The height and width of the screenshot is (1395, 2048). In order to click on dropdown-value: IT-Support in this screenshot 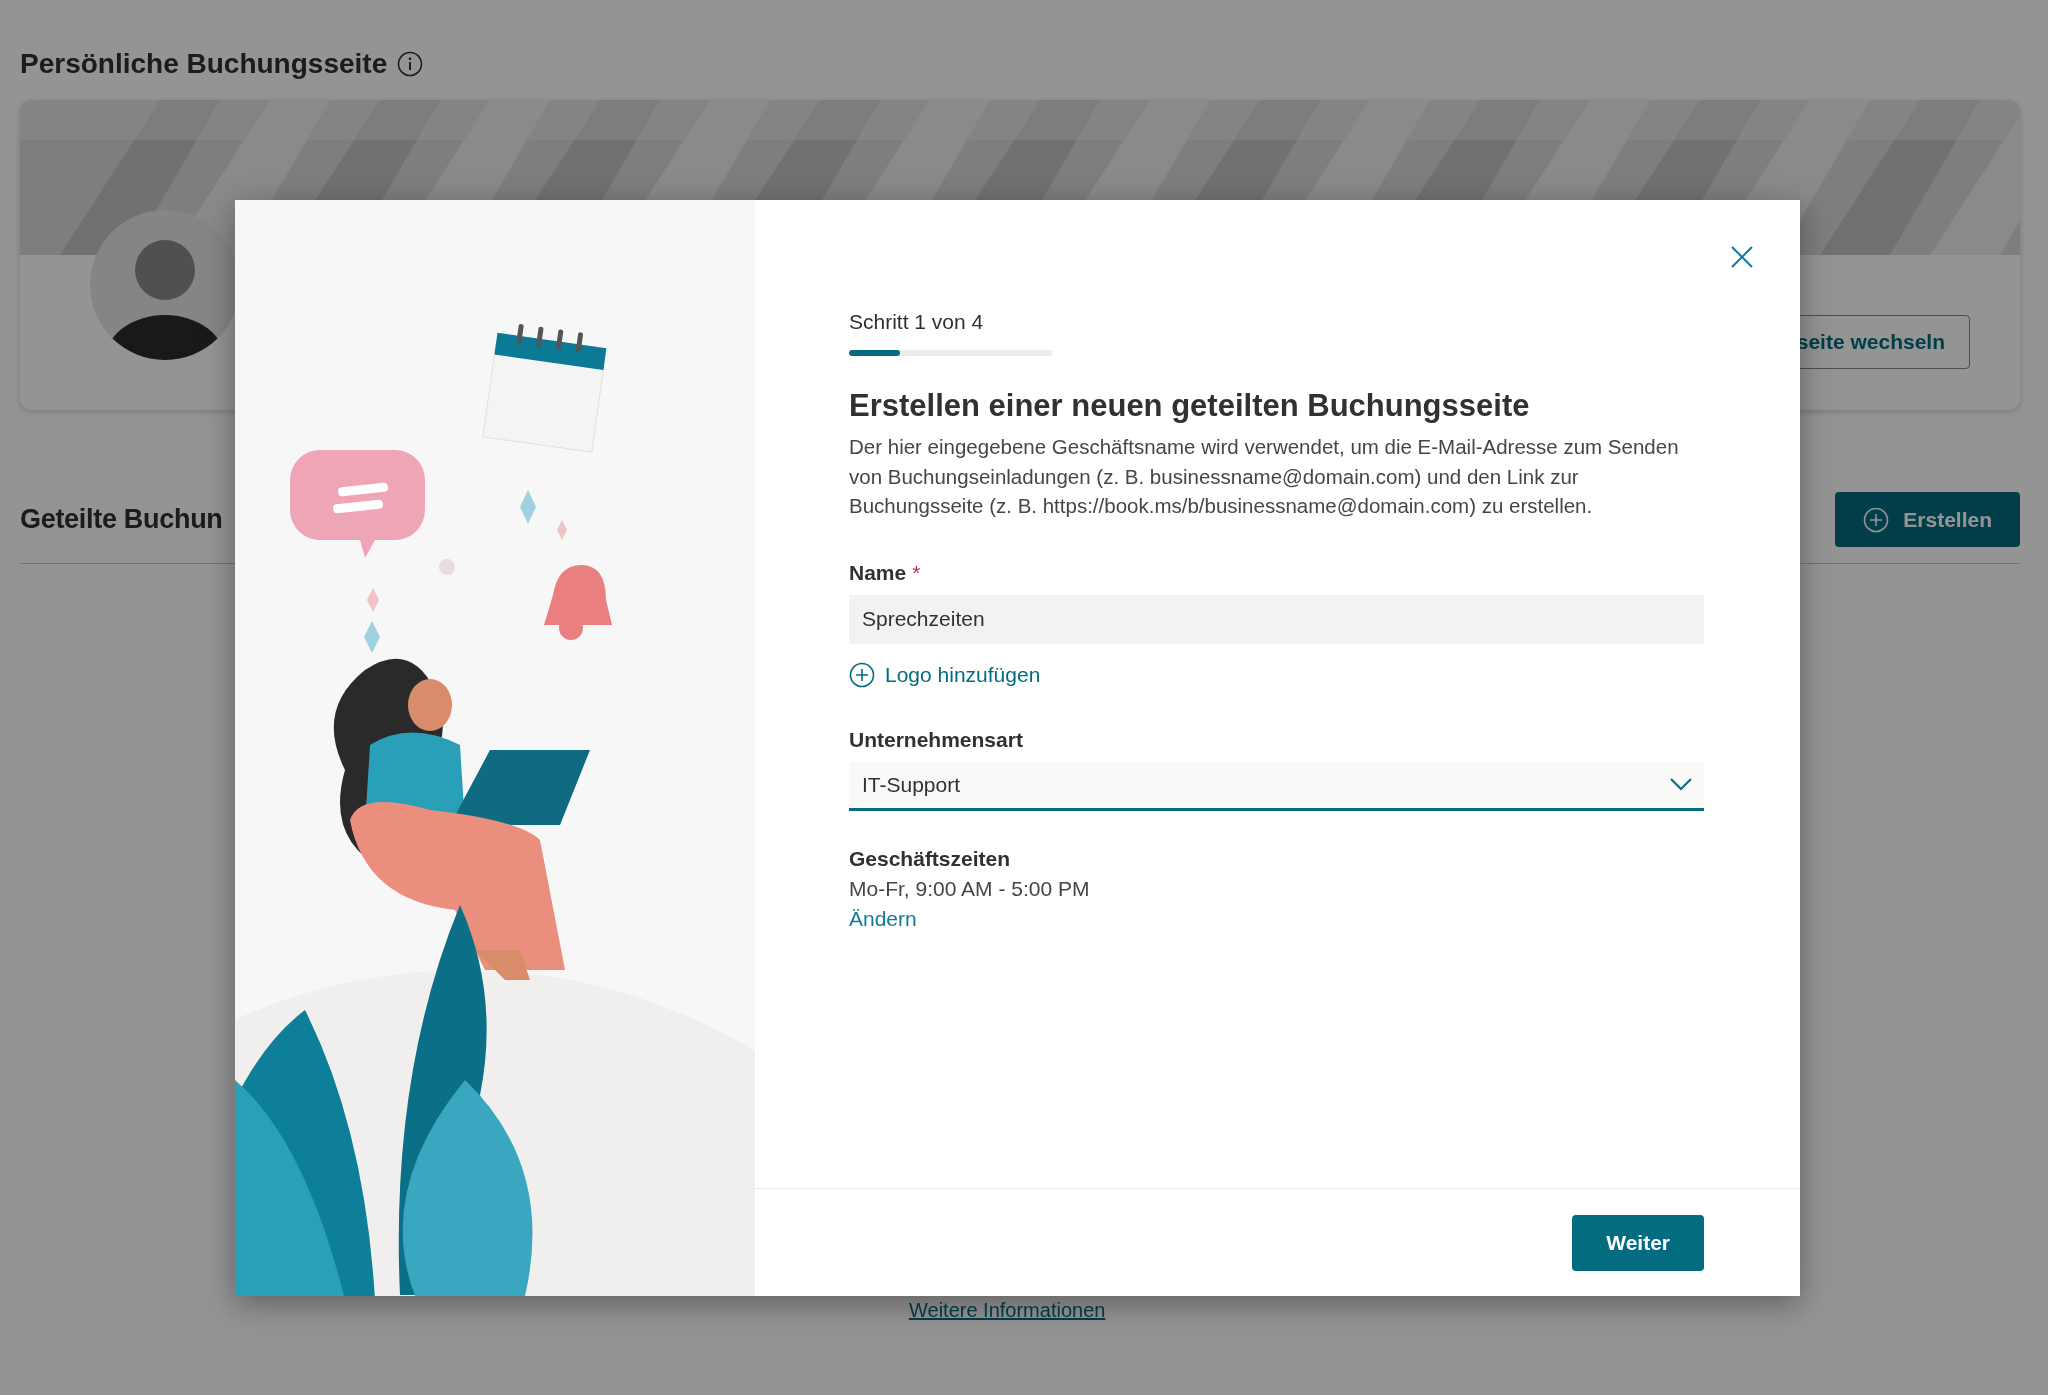, I will do `click(911, 784)`.